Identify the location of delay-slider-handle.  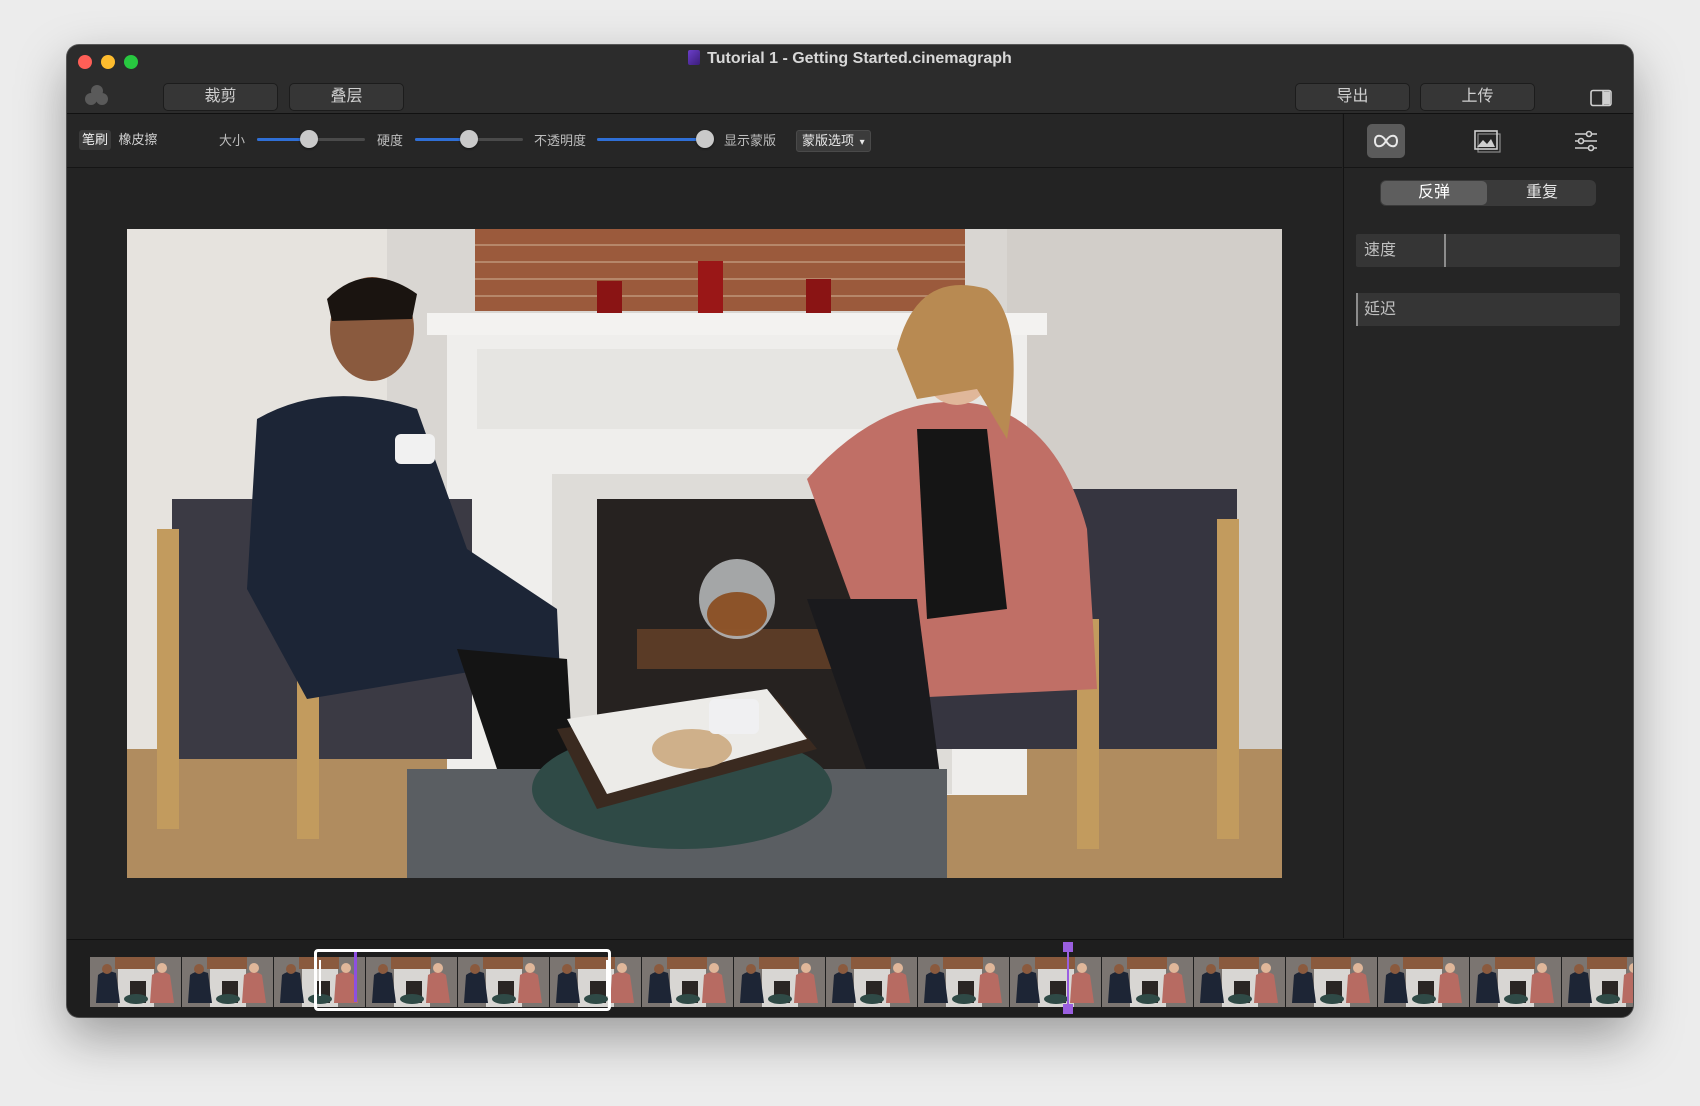
(1357, 309).